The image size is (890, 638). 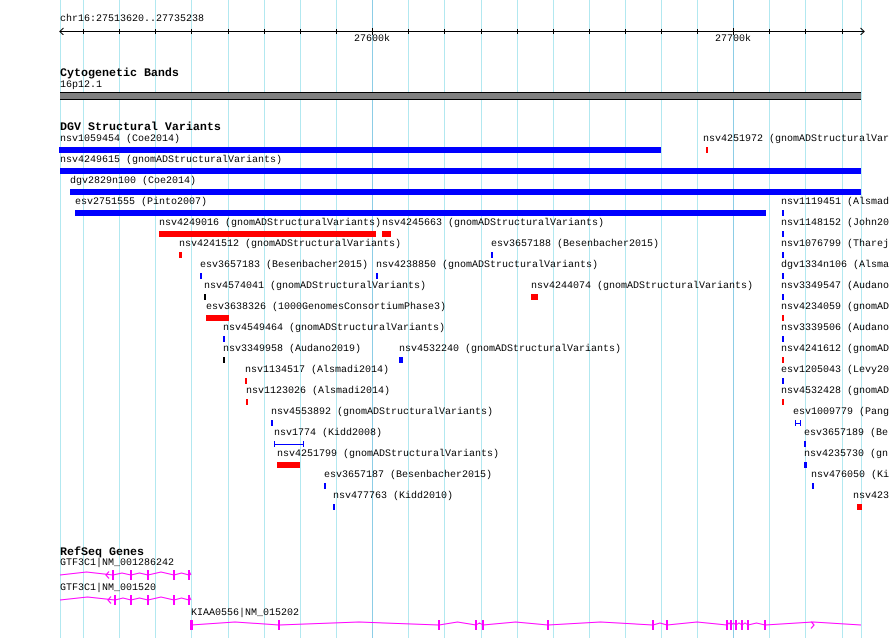 I want to click on track-title: Cytogenetic Bands, so click(x=119, y=73).